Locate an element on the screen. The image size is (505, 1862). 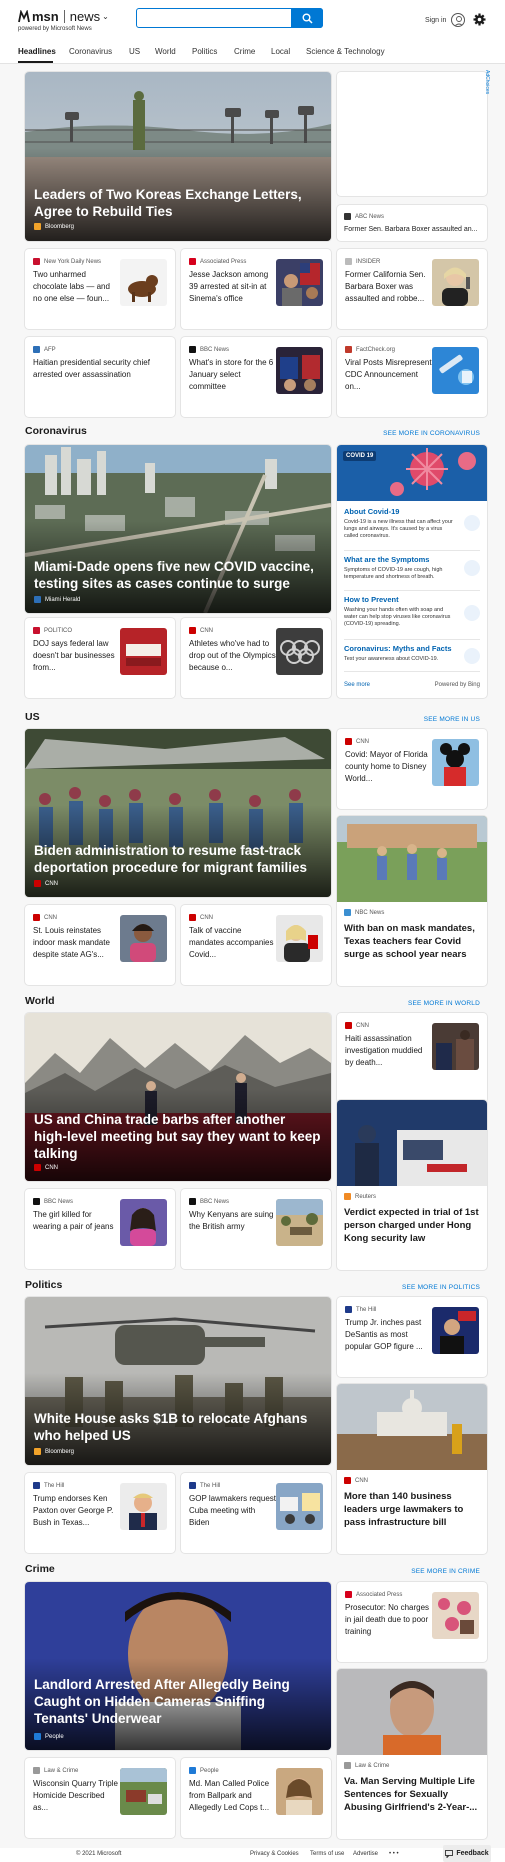
covid-item-title: About Covid-19 is located at coordinates (400, 511).